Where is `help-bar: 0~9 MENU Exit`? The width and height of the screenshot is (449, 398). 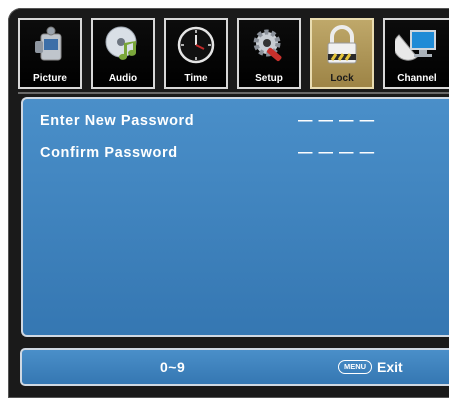 help-bar: 0~9 MENU Exit is located at coordinates (234, 367).